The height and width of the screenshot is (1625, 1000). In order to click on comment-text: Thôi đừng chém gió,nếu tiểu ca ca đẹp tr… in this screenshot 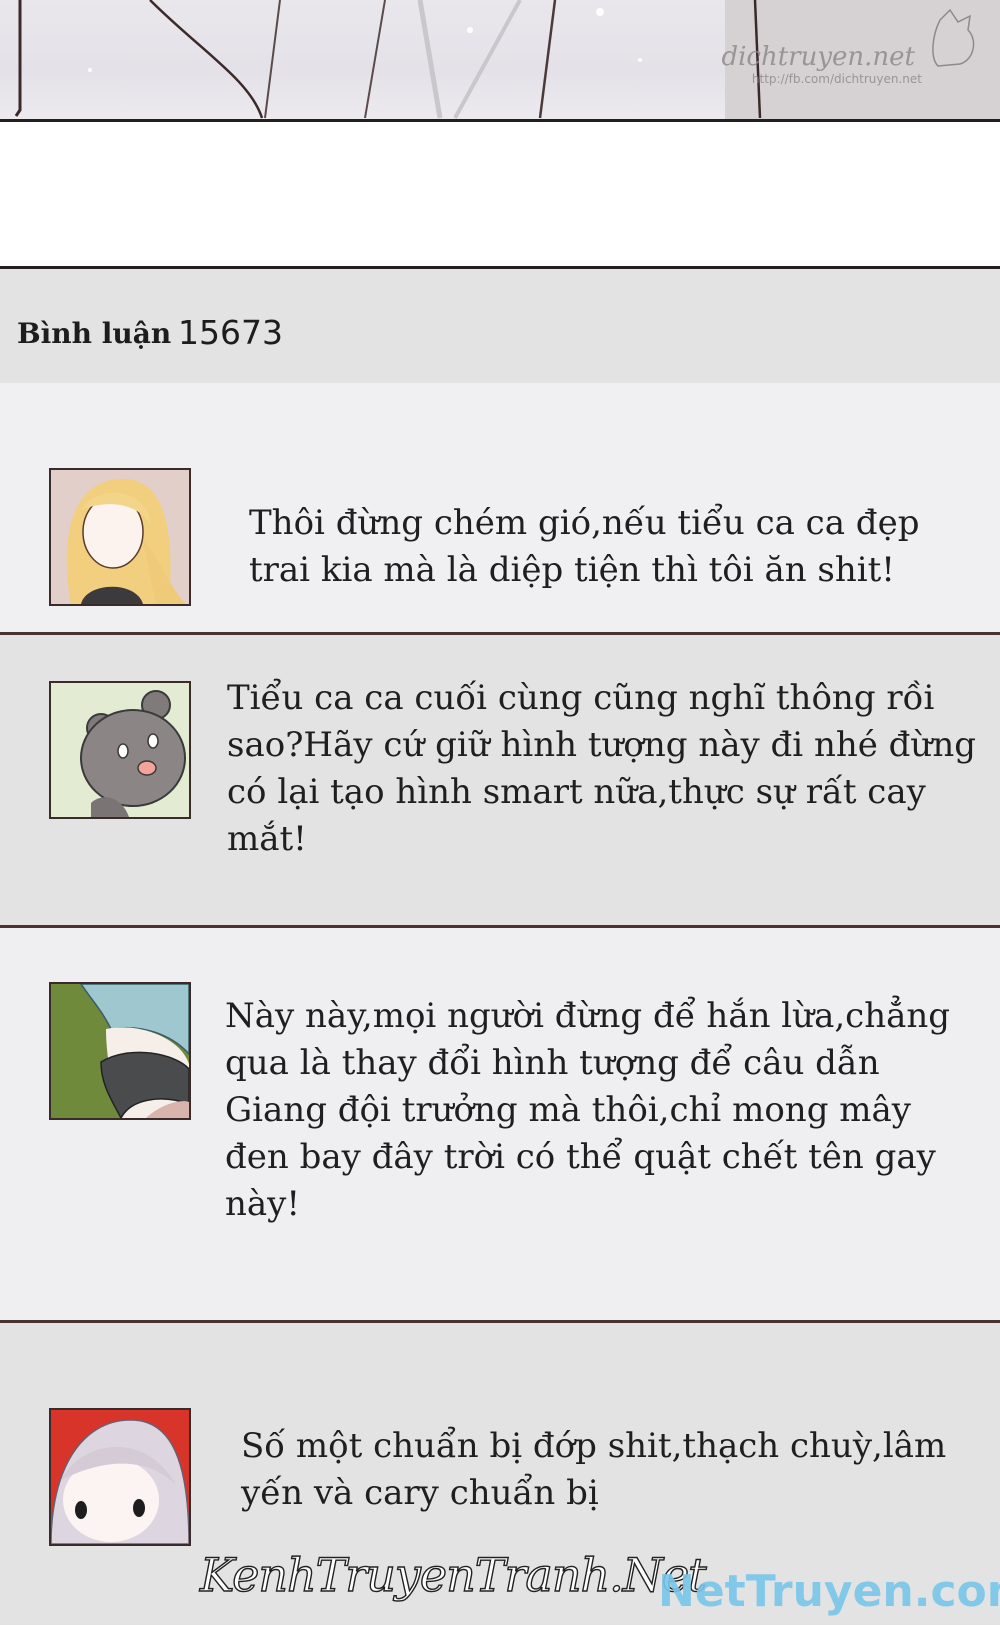, I will do `click(584, 546)`.